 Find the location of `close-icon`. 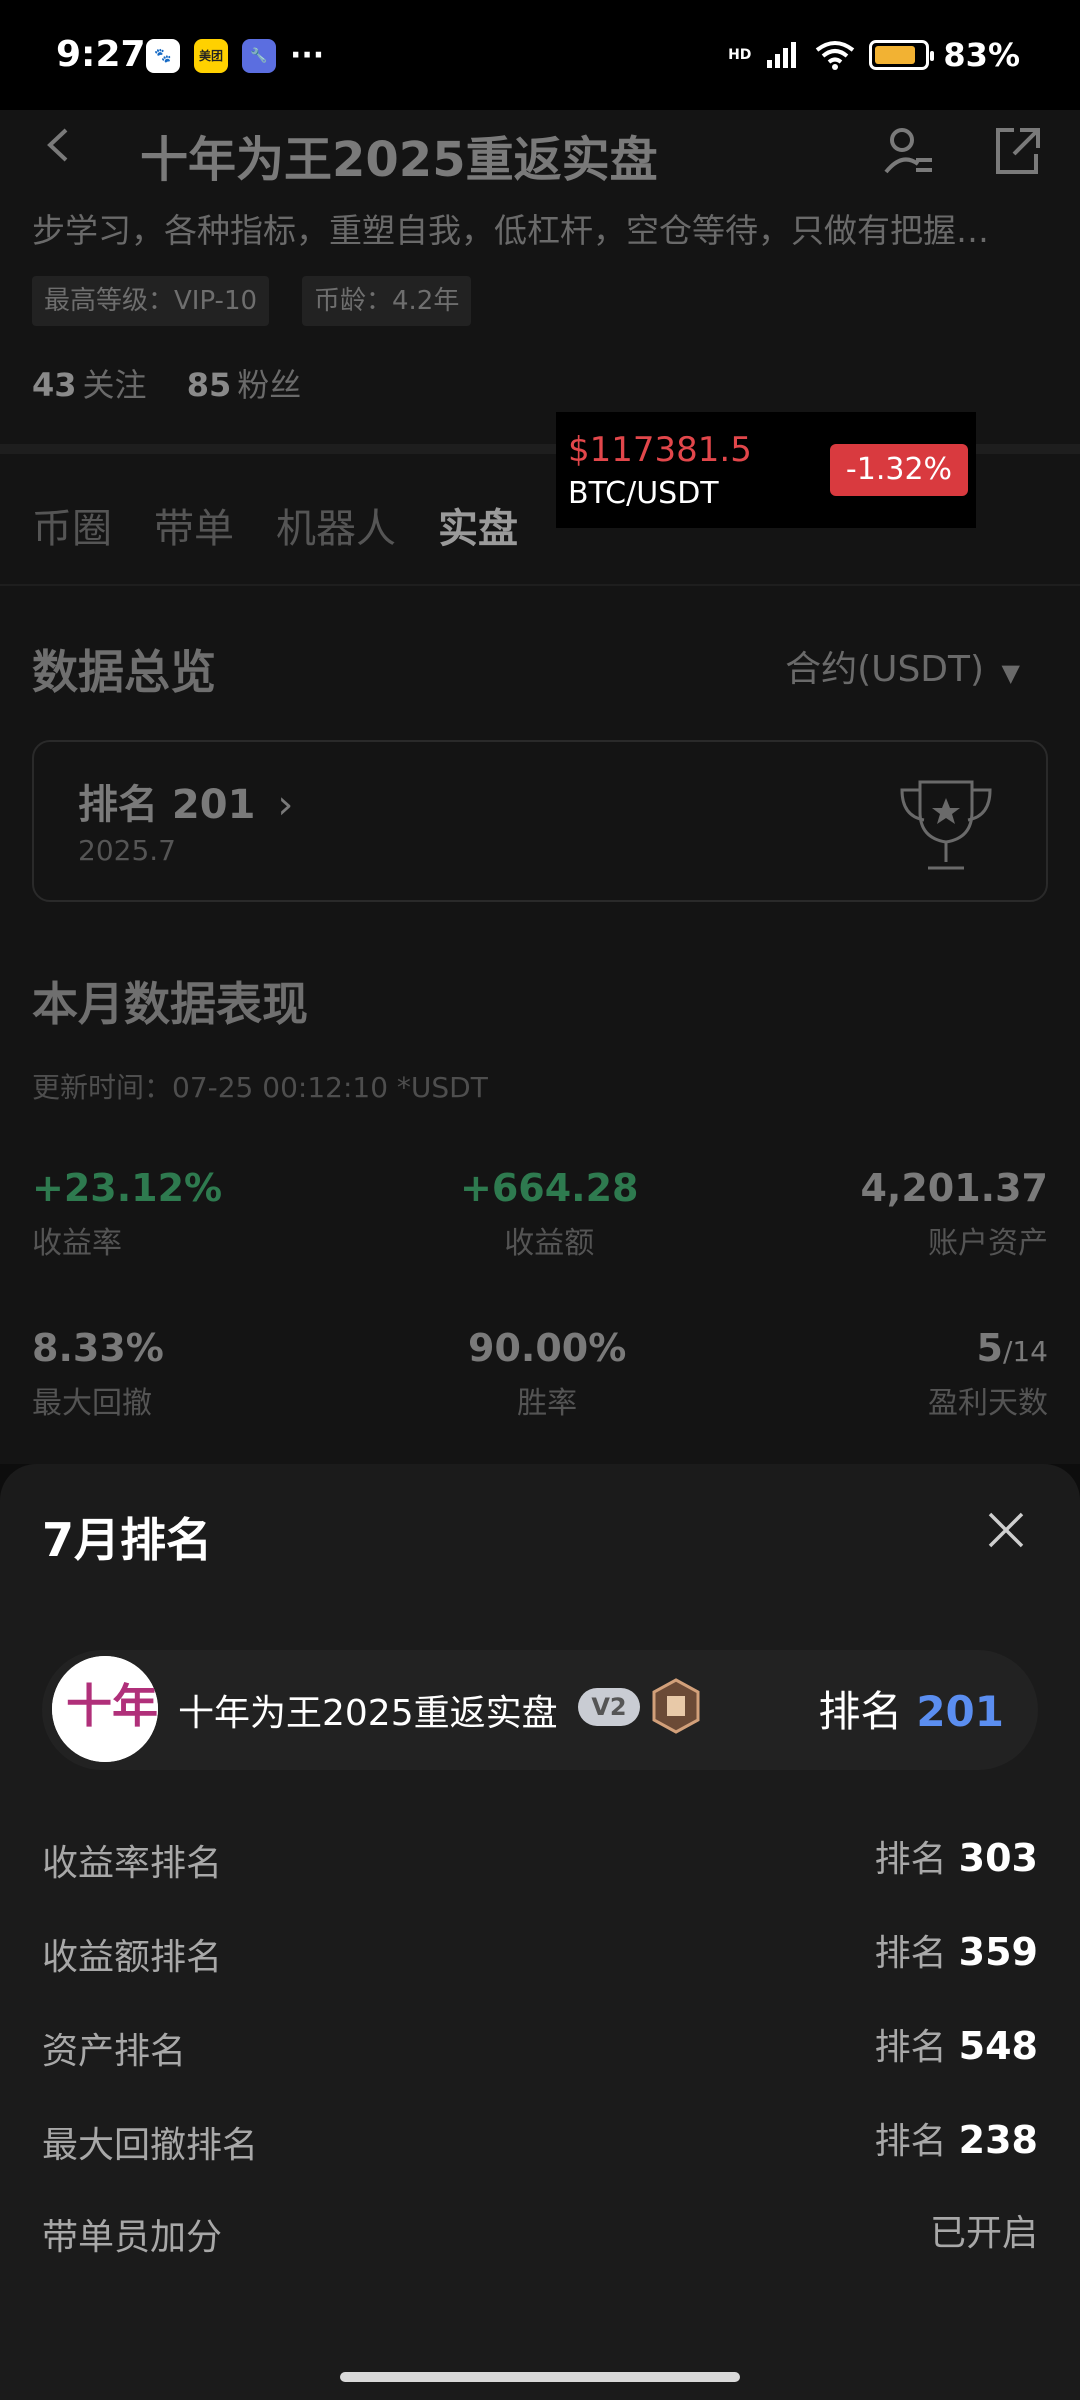

close-icon is located at coordinates (1006, 1530).